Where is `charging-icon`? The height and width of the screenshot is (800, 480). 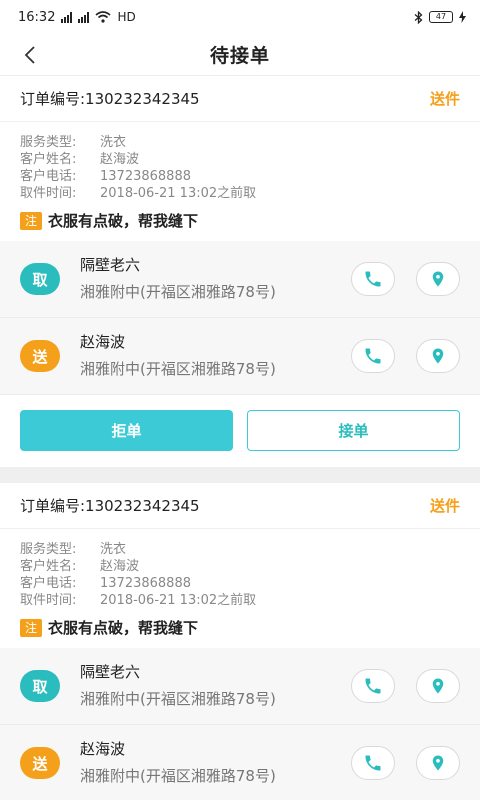
charging-icon is located at coordinates (462, 17).